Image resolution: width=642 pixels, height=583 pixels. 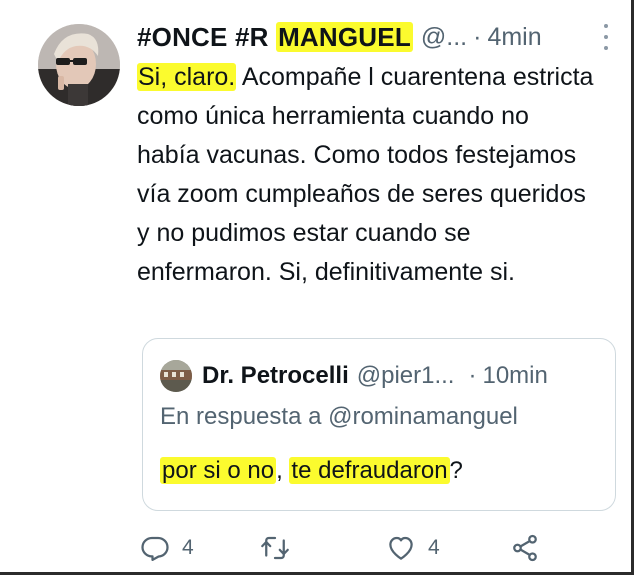 I want to click on reply-button: 4, so click(x=167, y=548).